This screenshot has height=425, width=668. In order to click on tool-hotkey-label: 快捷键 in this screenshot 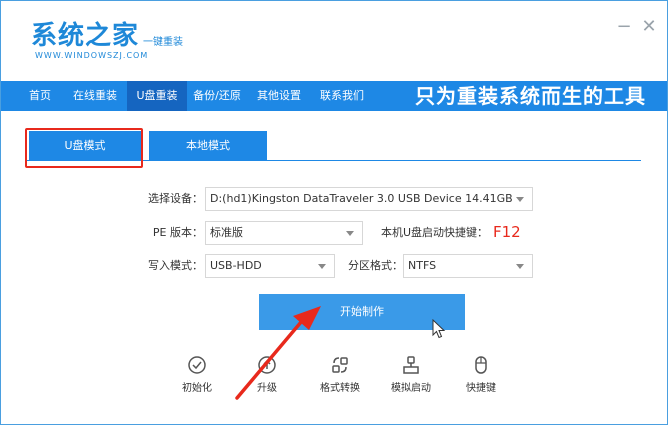, I will do `click(481, 388)`.